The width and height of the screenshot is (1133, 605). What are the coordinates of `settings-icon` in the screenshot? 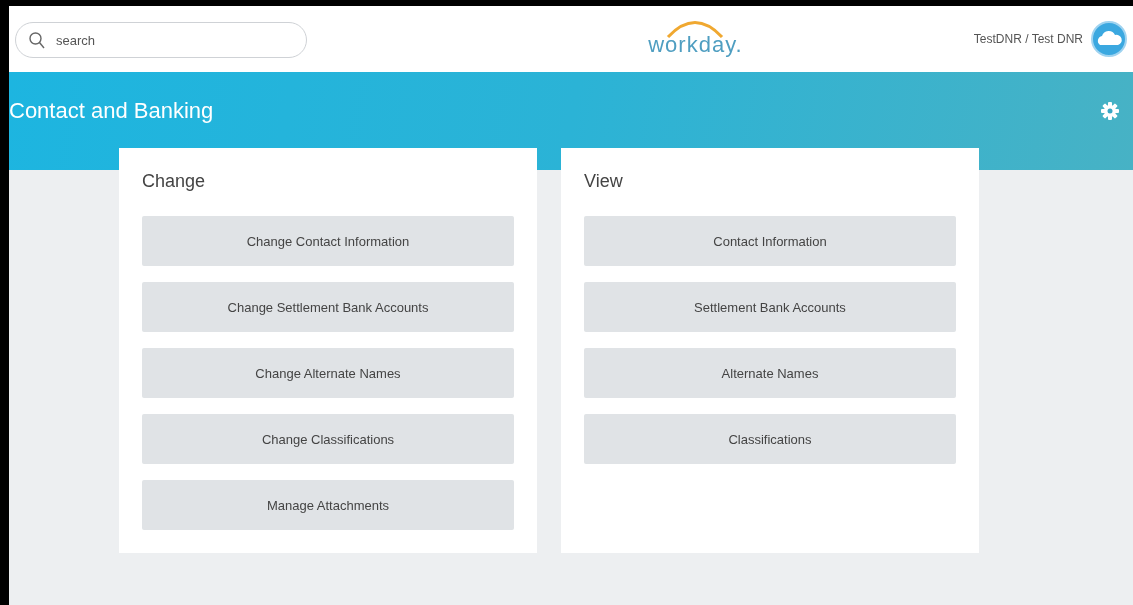 It's located at (1110, 111).